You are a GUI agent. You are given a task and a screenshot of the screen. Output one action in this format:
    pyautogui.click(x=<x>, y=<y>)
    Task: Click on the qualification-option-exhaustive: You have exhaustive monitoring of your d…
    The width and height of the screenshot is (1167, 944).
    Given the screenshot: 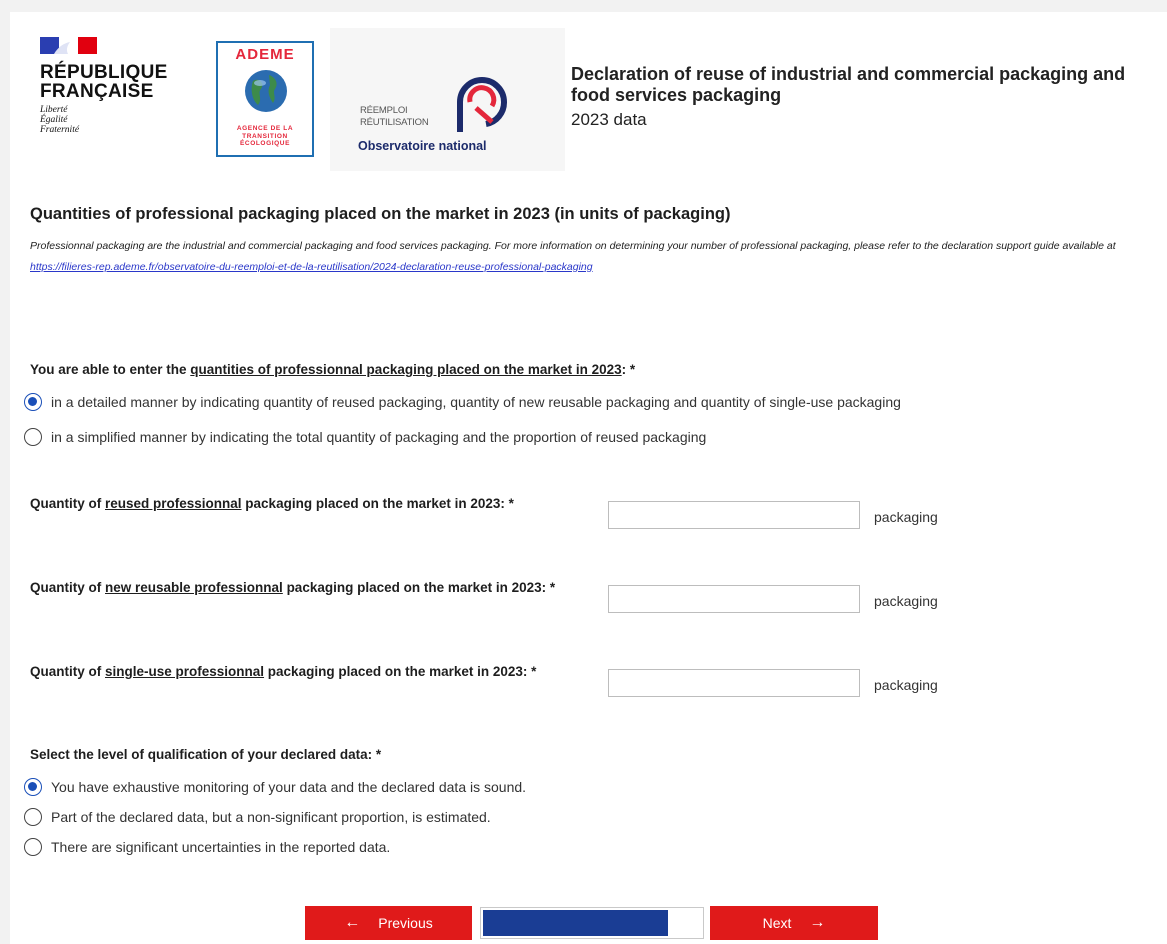 What is the action you would take?
    pyautogui.click(x=275, y=787)
    